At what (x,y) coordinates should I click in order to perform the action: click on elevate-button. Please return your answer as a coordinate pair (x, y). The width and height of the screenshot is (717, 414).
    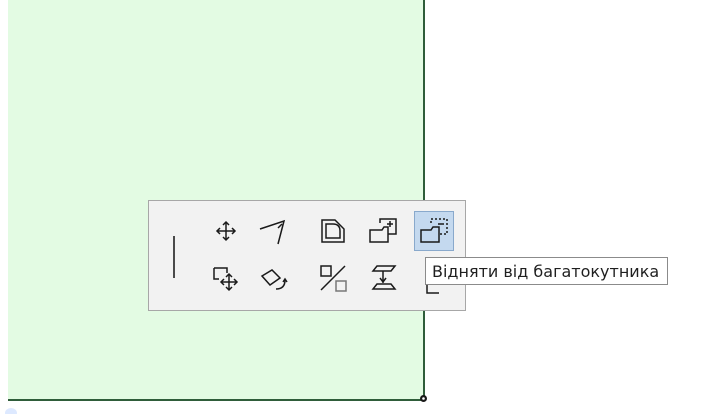
    Looking at the image, I should click on (383, 278).